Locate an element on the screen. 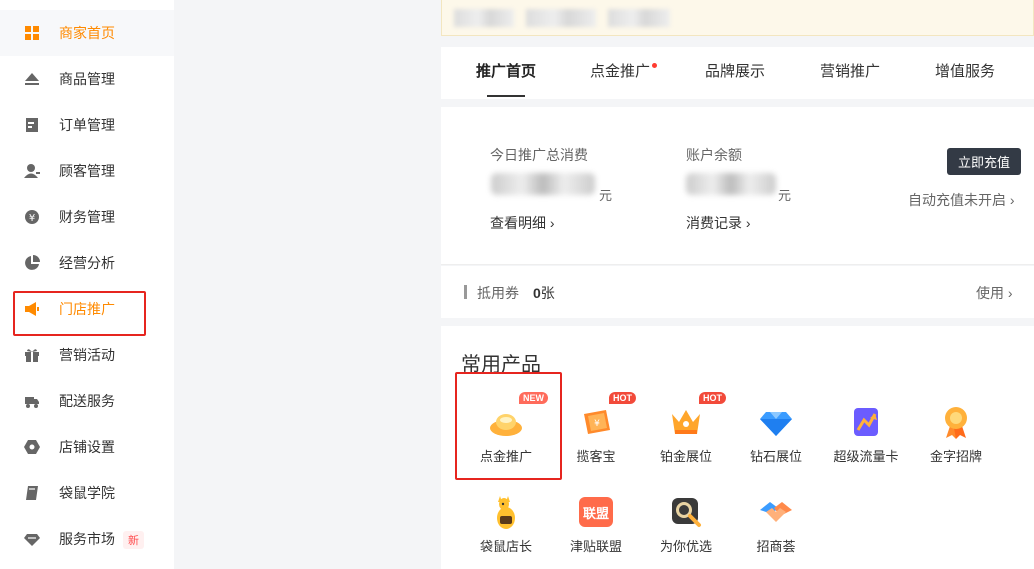  notice-bar is located at coordinates (737, 18).